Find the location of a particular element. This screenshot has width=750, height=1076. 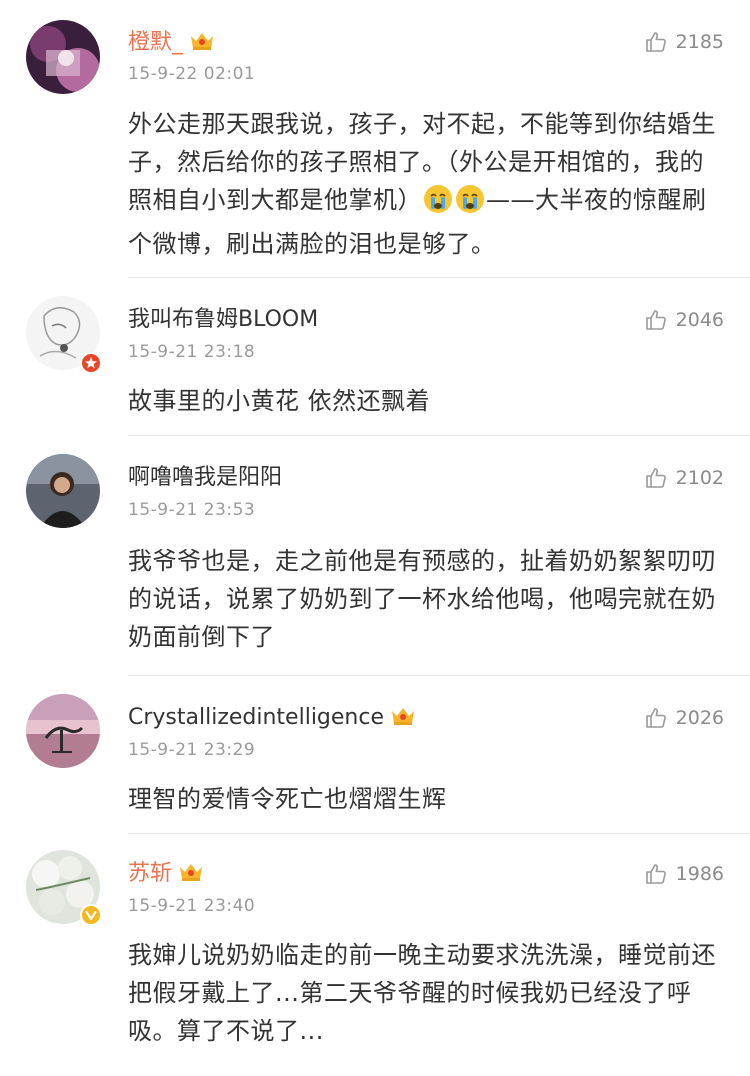

username: 我叫布鲁姆BLOOM is located at coordinates (223, 320).